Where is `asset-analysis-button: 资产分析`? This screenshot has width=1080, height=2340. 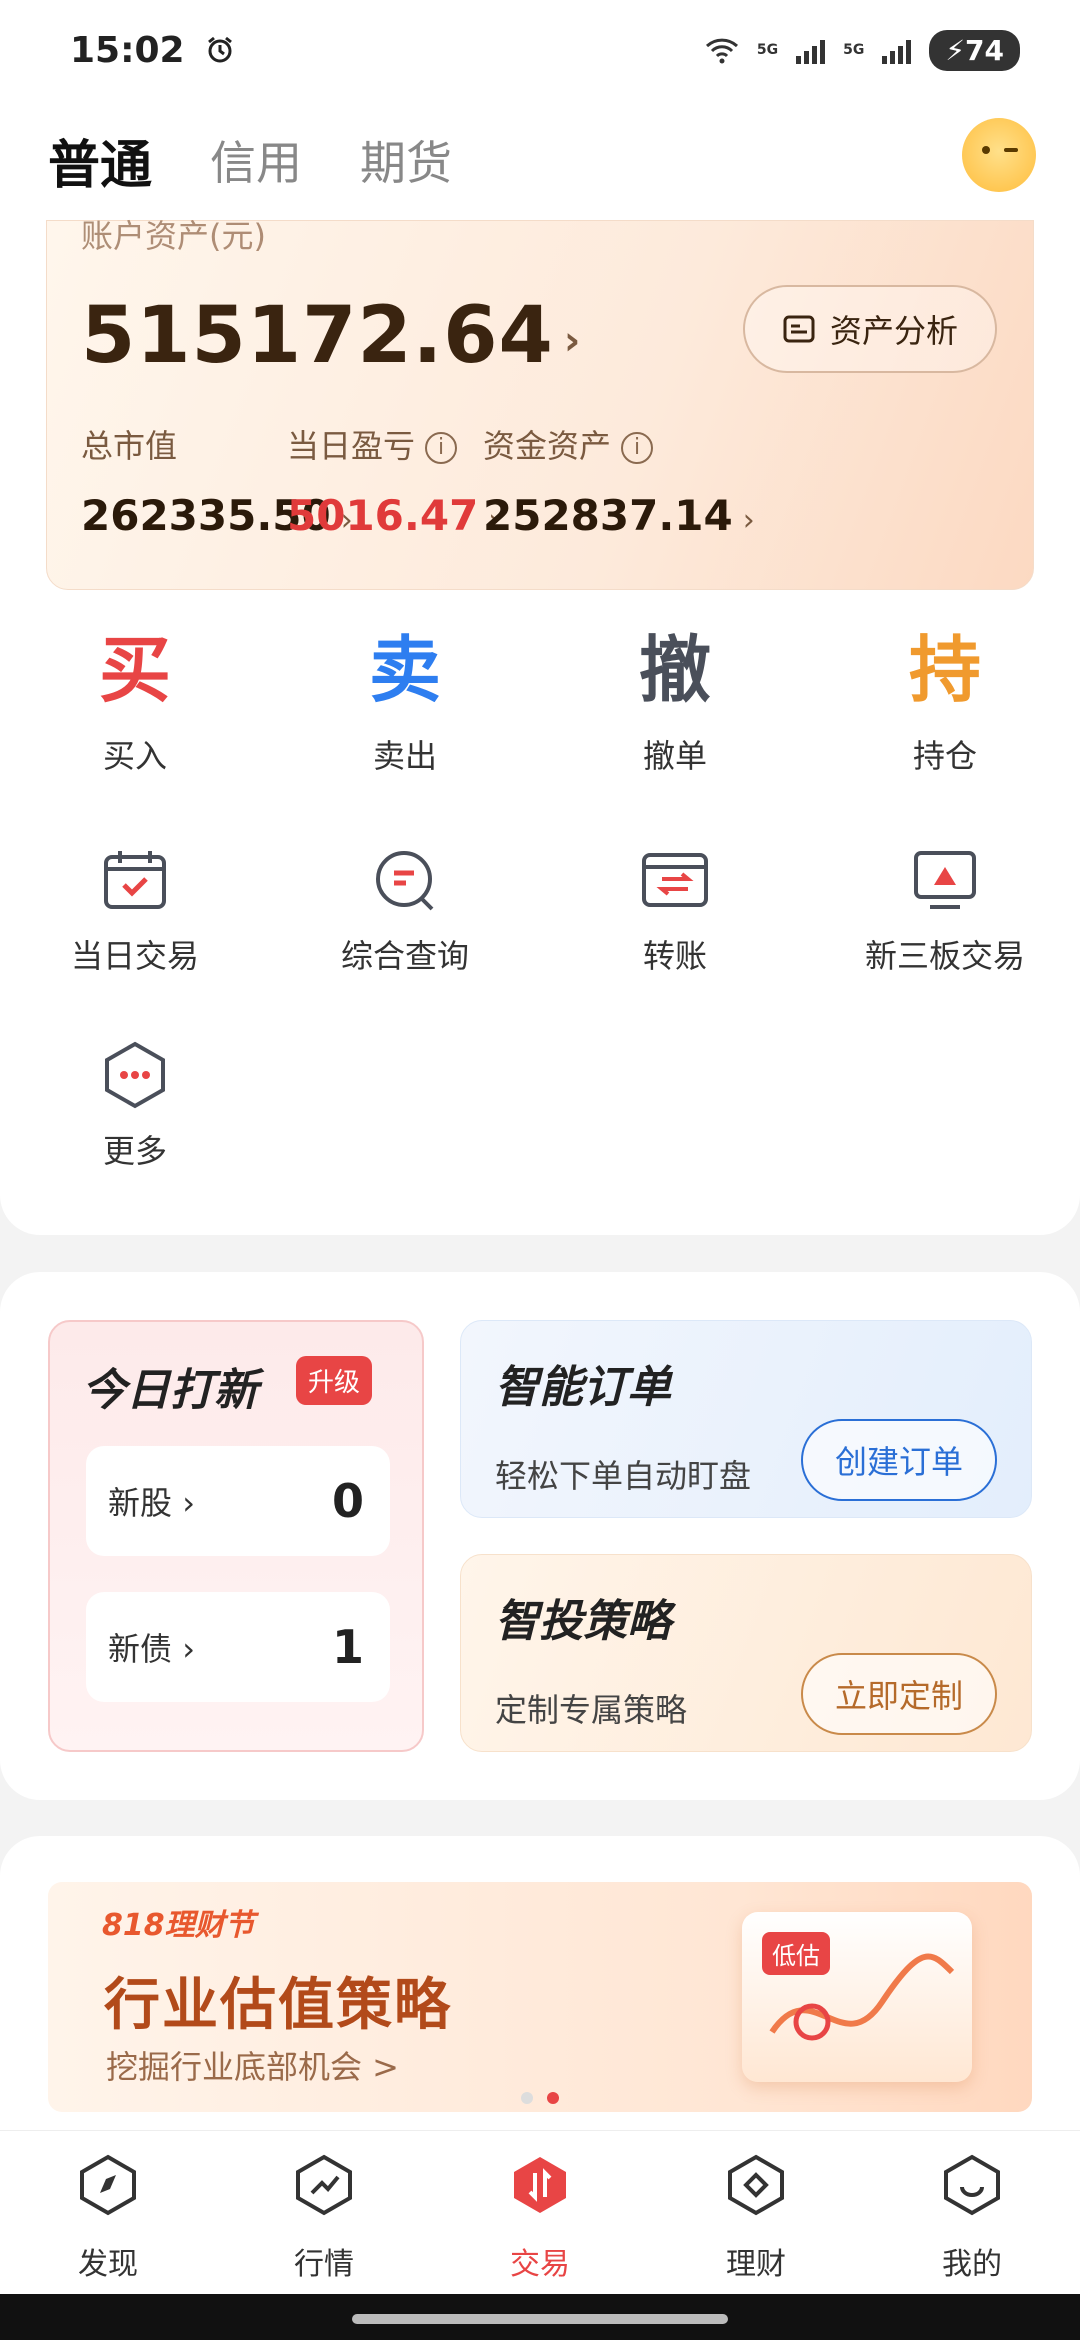 asset-analysis-button: 资产分析 is located at coordinates (870, 329).